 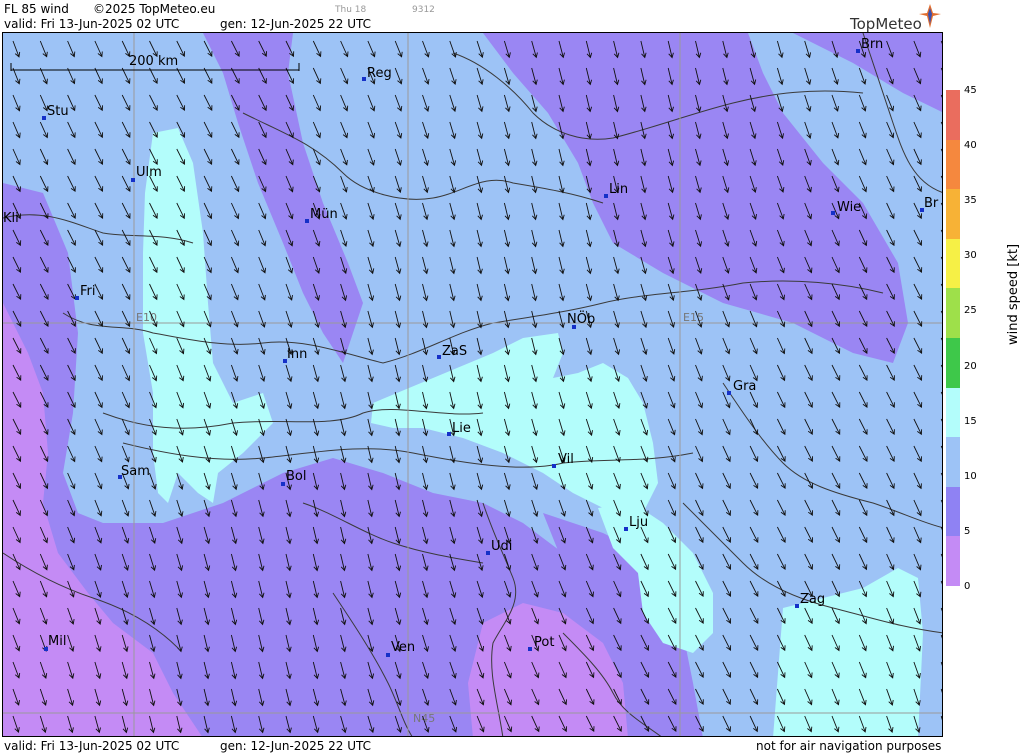 I want to click on svg-text: Zag, so click(x=812, y=599).